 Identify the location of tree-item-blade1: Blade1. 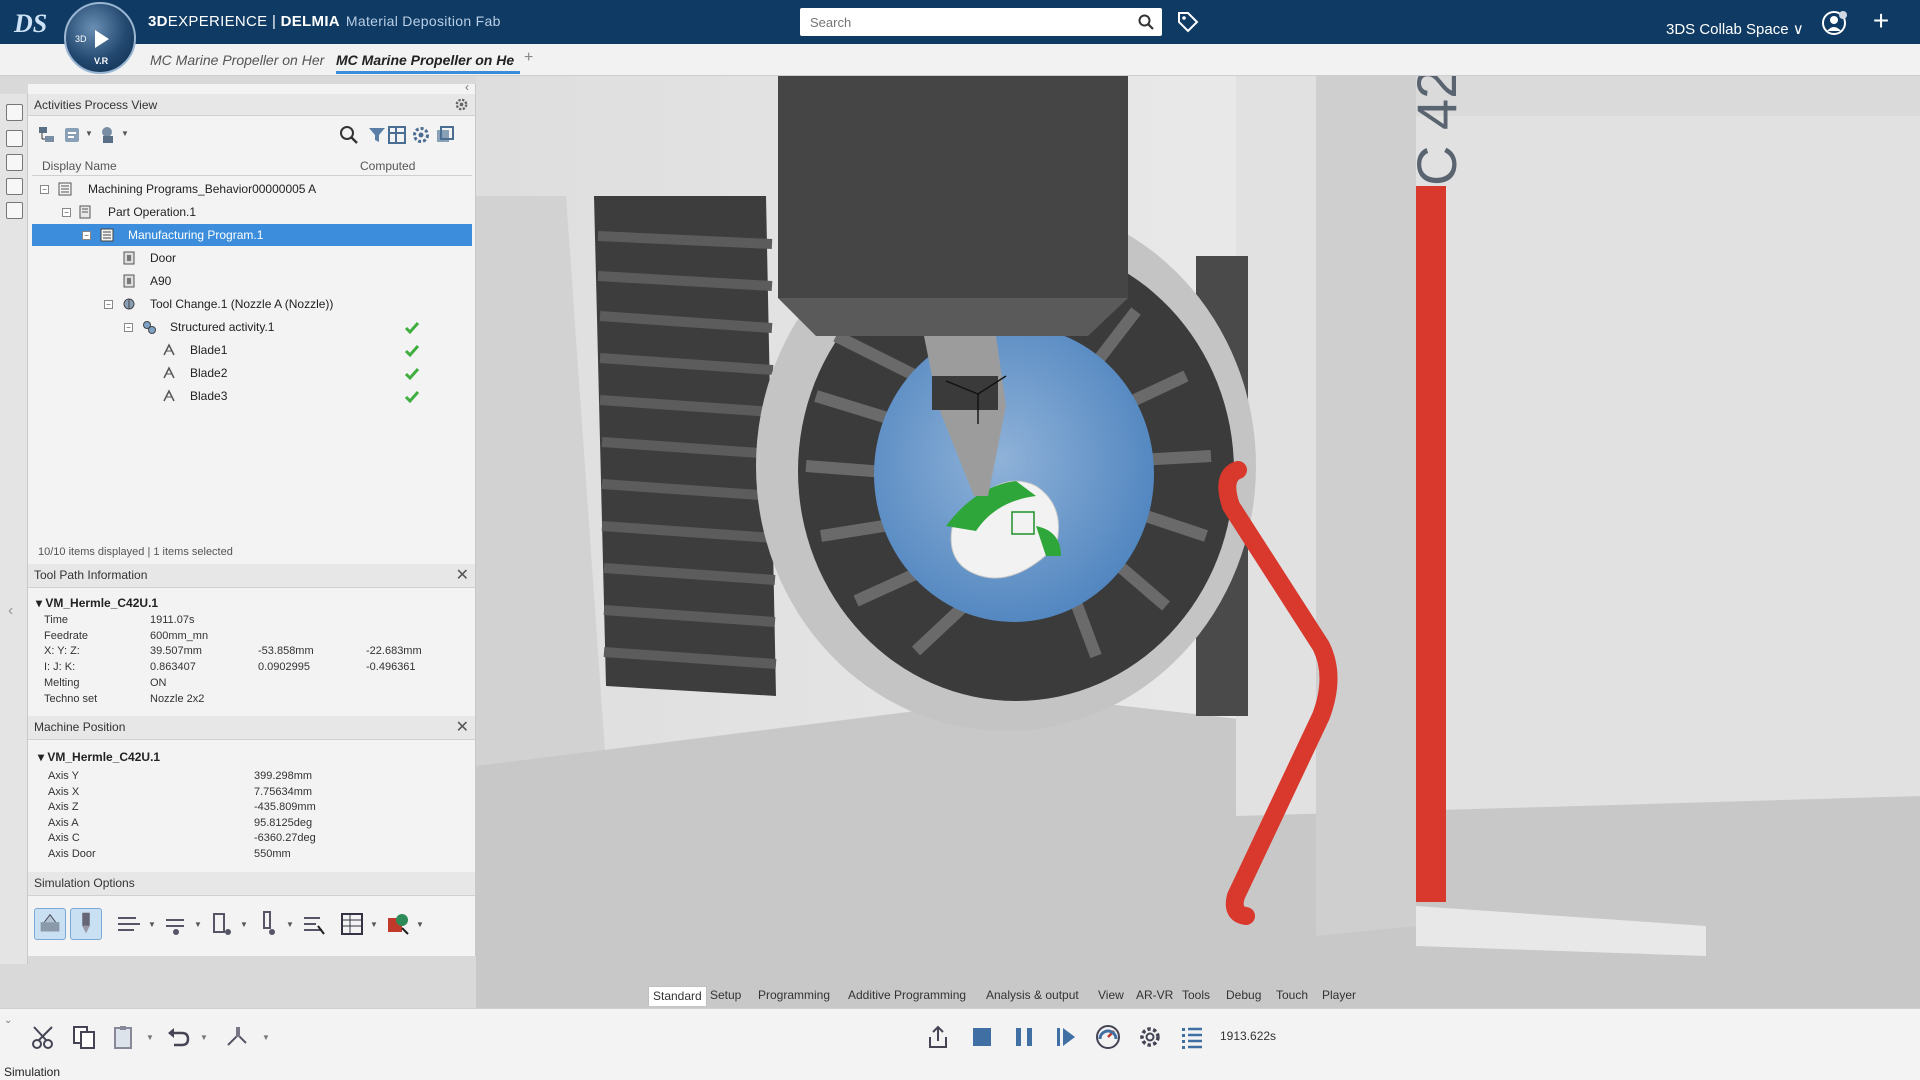
(252, 350).